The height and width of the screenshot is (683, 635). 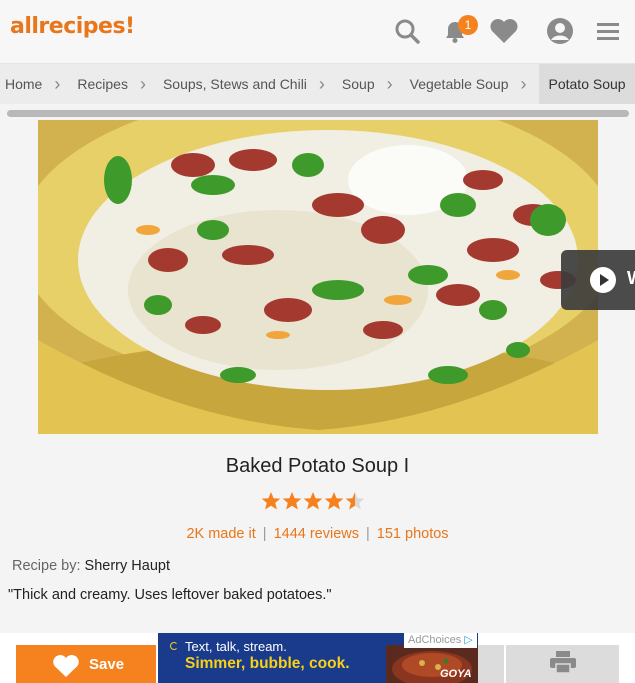 I want to click on print-icon, so click(x=563, y=664).